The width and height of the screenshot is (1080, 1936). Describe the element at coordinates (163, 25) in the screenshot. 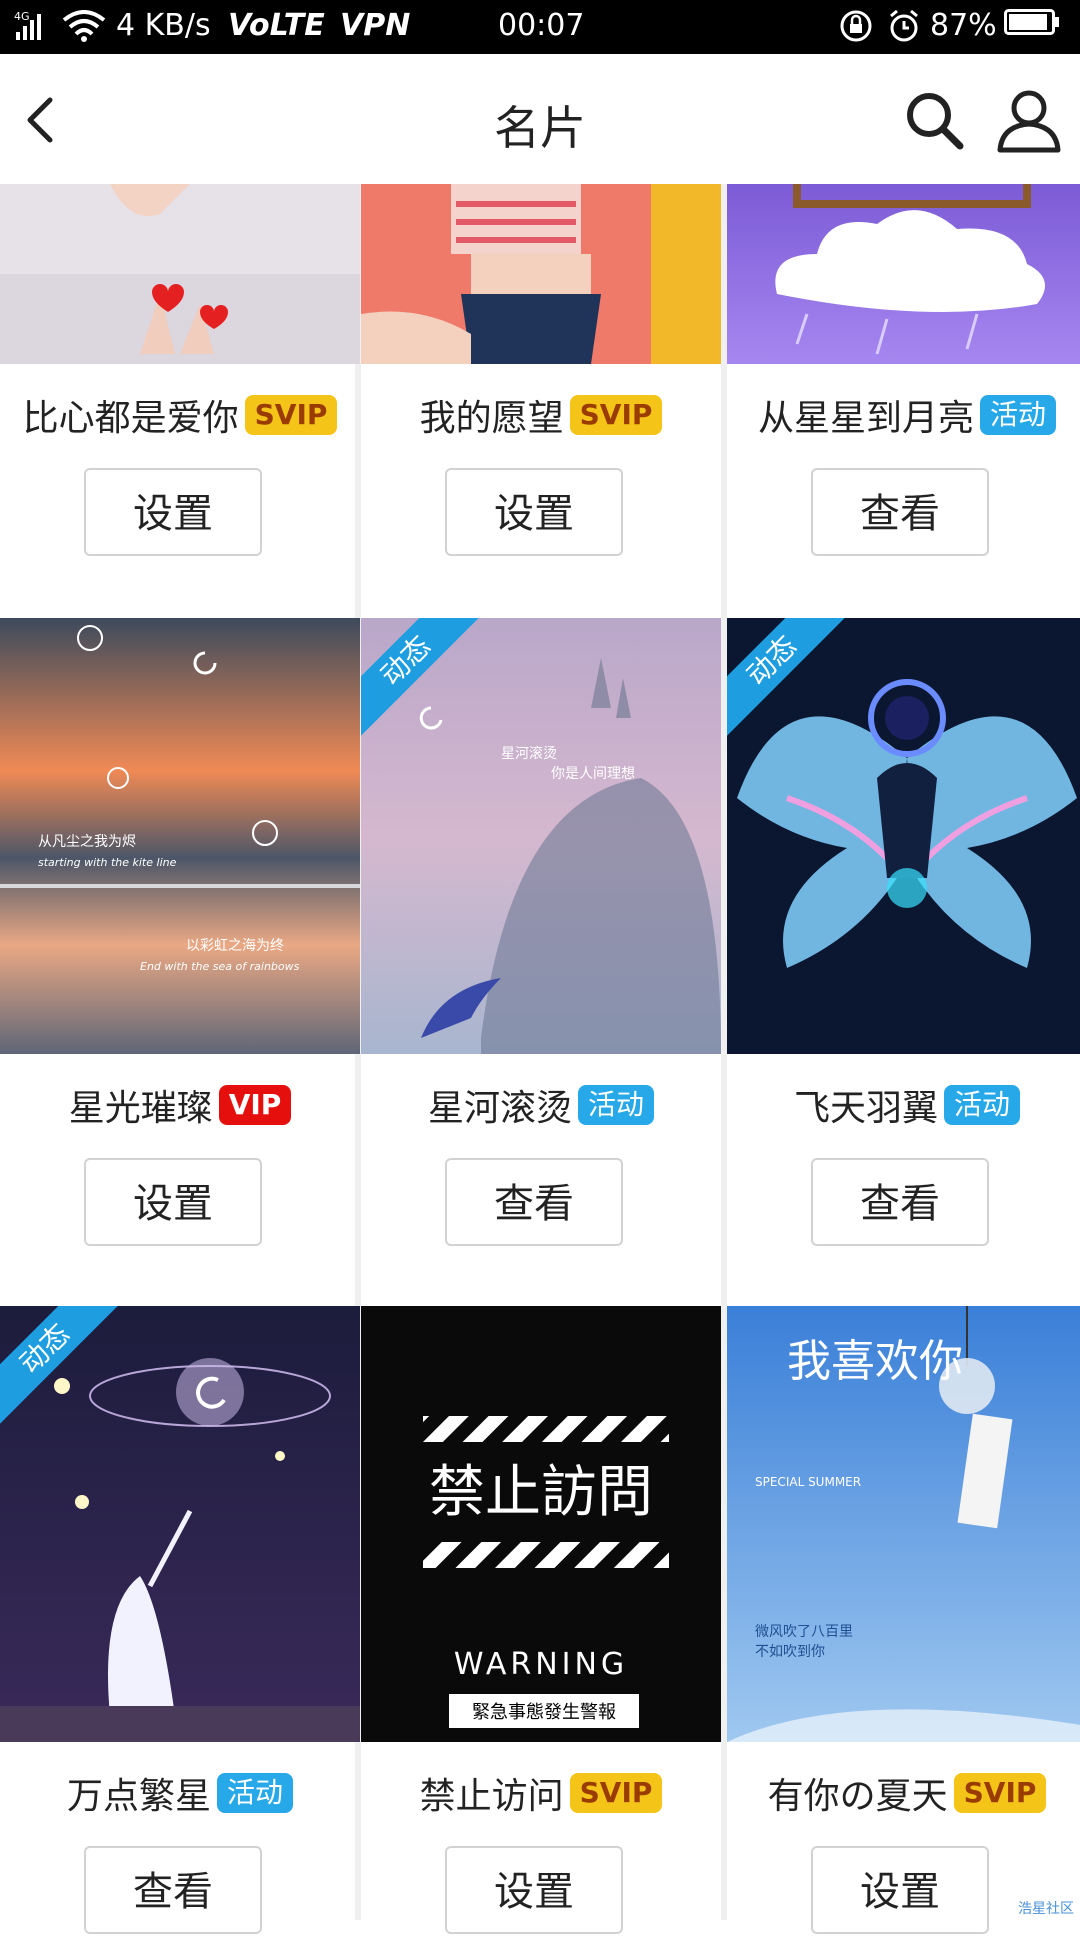

I see `network-speed: 4 KB/s` at that location.